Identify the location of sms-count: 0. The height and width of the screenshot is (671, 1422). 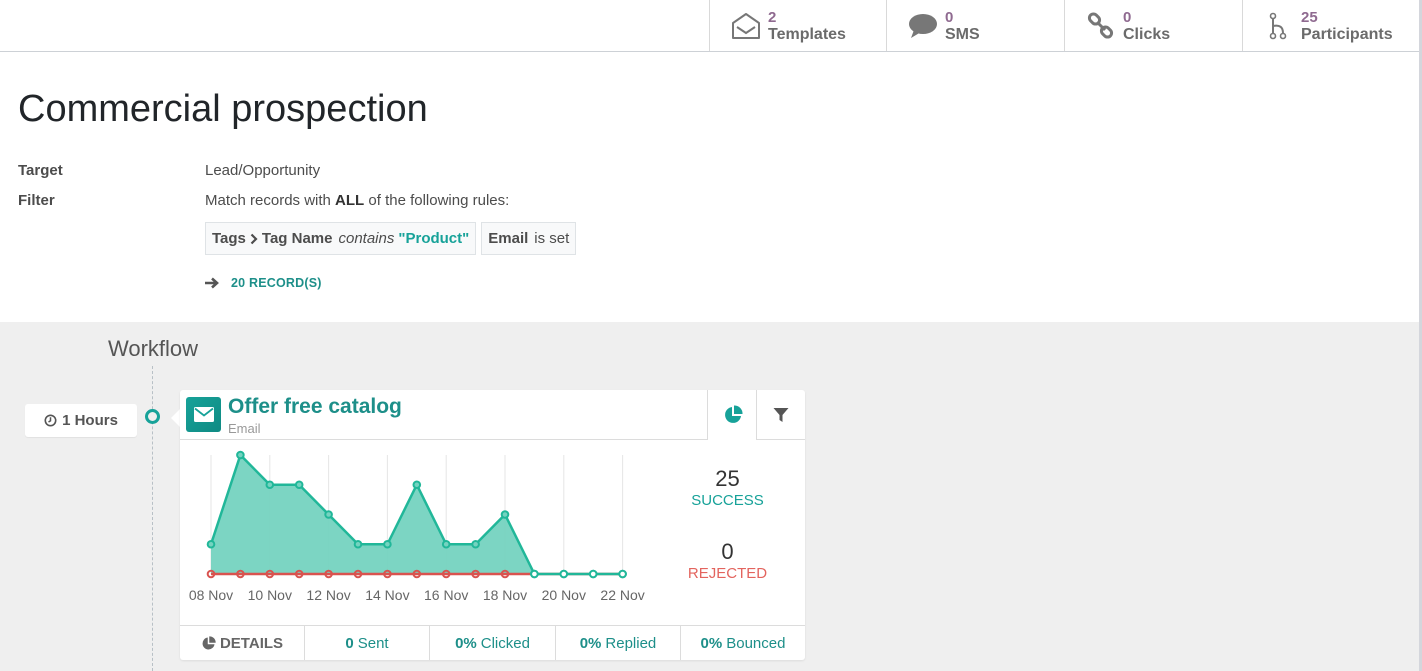
(949, 17).